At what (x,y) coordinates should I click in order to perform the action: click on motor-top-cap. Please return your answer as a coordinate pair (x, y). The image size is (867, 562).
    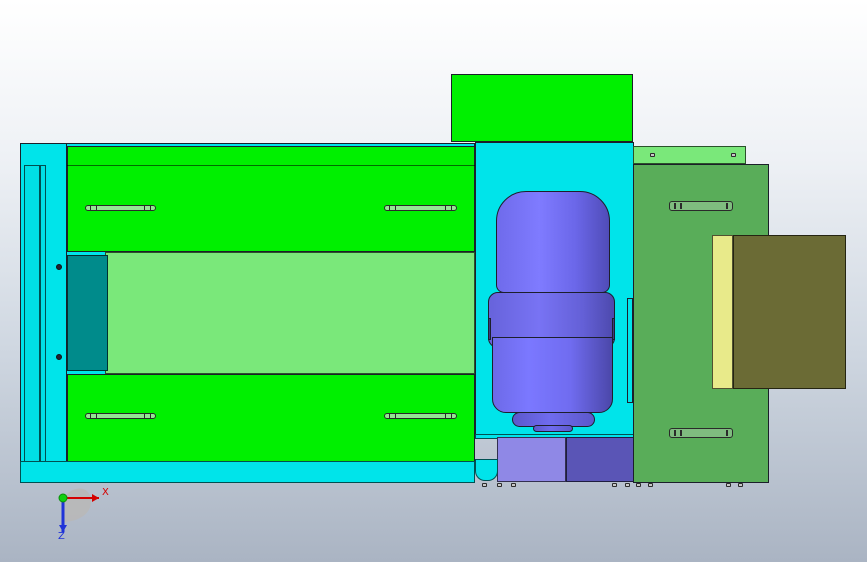
    Looking at the image, I should click on (553, 242).